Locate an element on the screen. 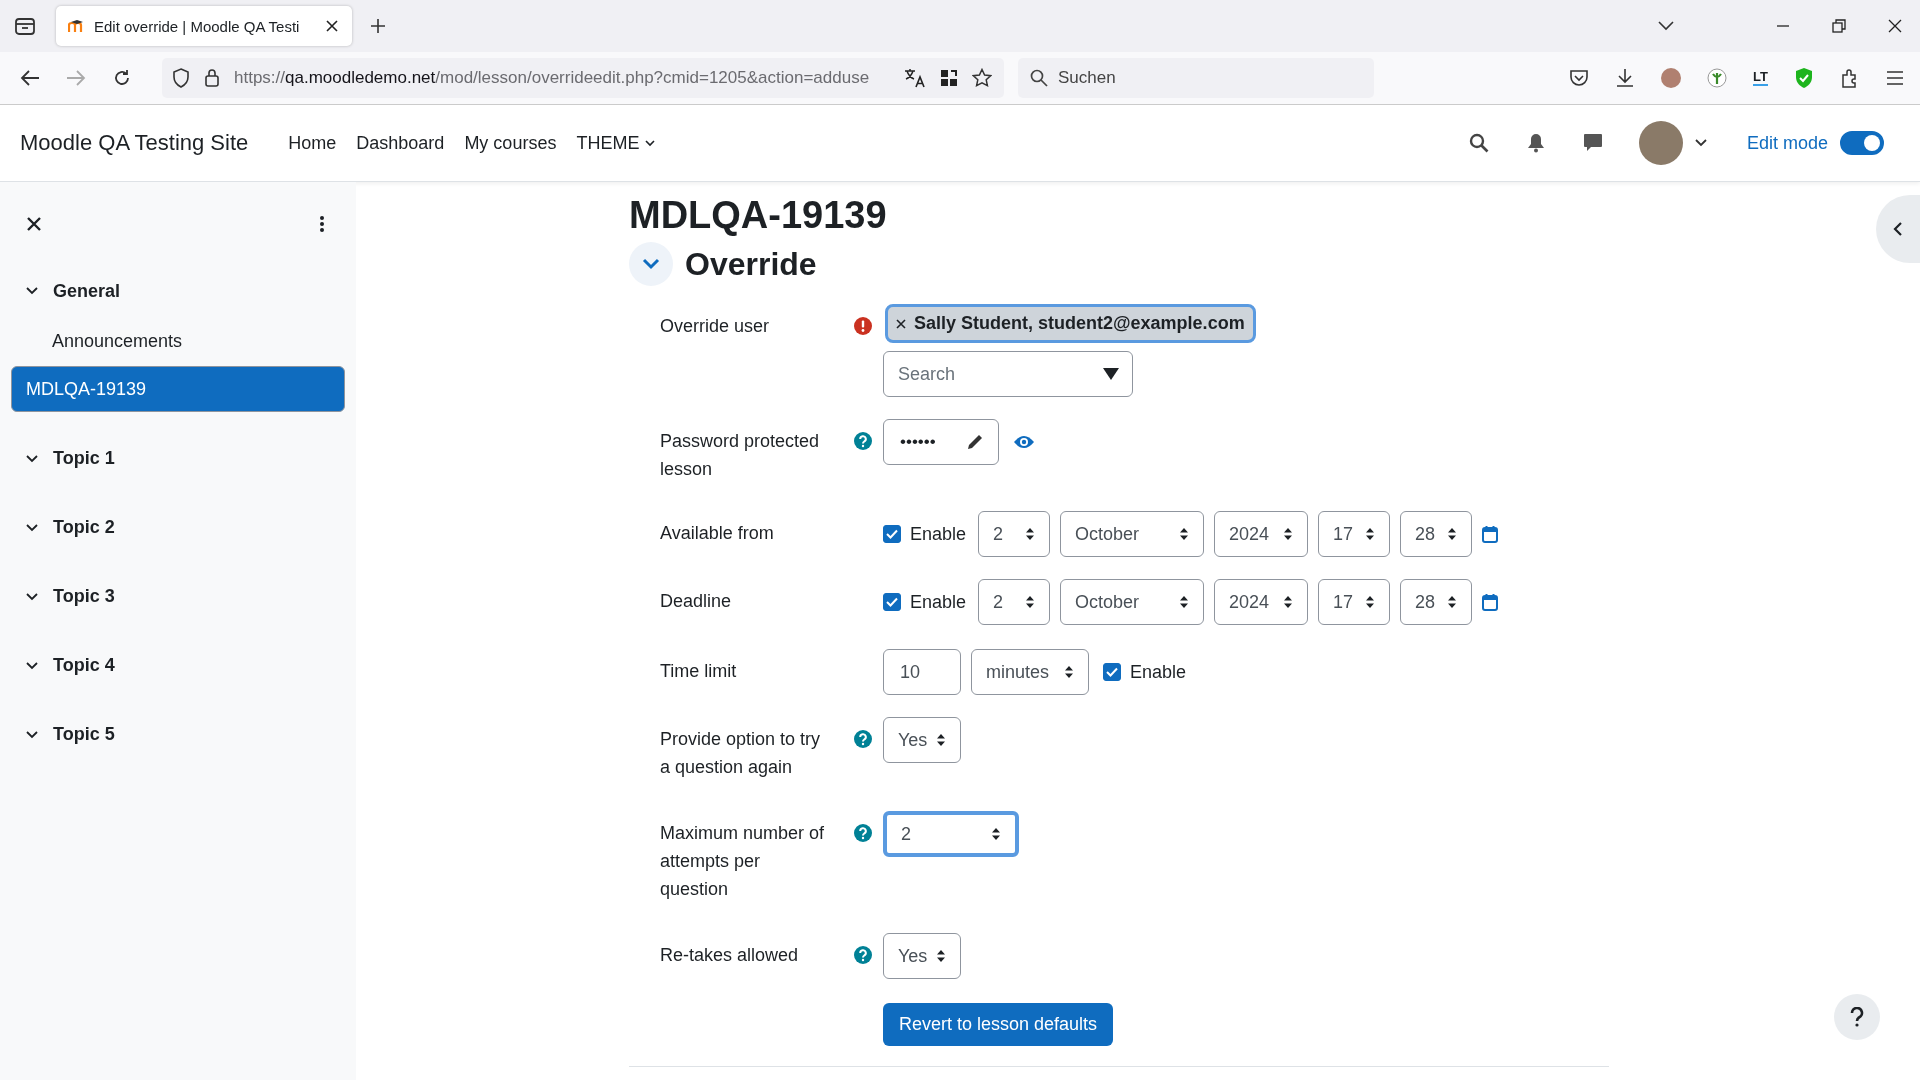  download-icon is located at coordinates (1625, 78).